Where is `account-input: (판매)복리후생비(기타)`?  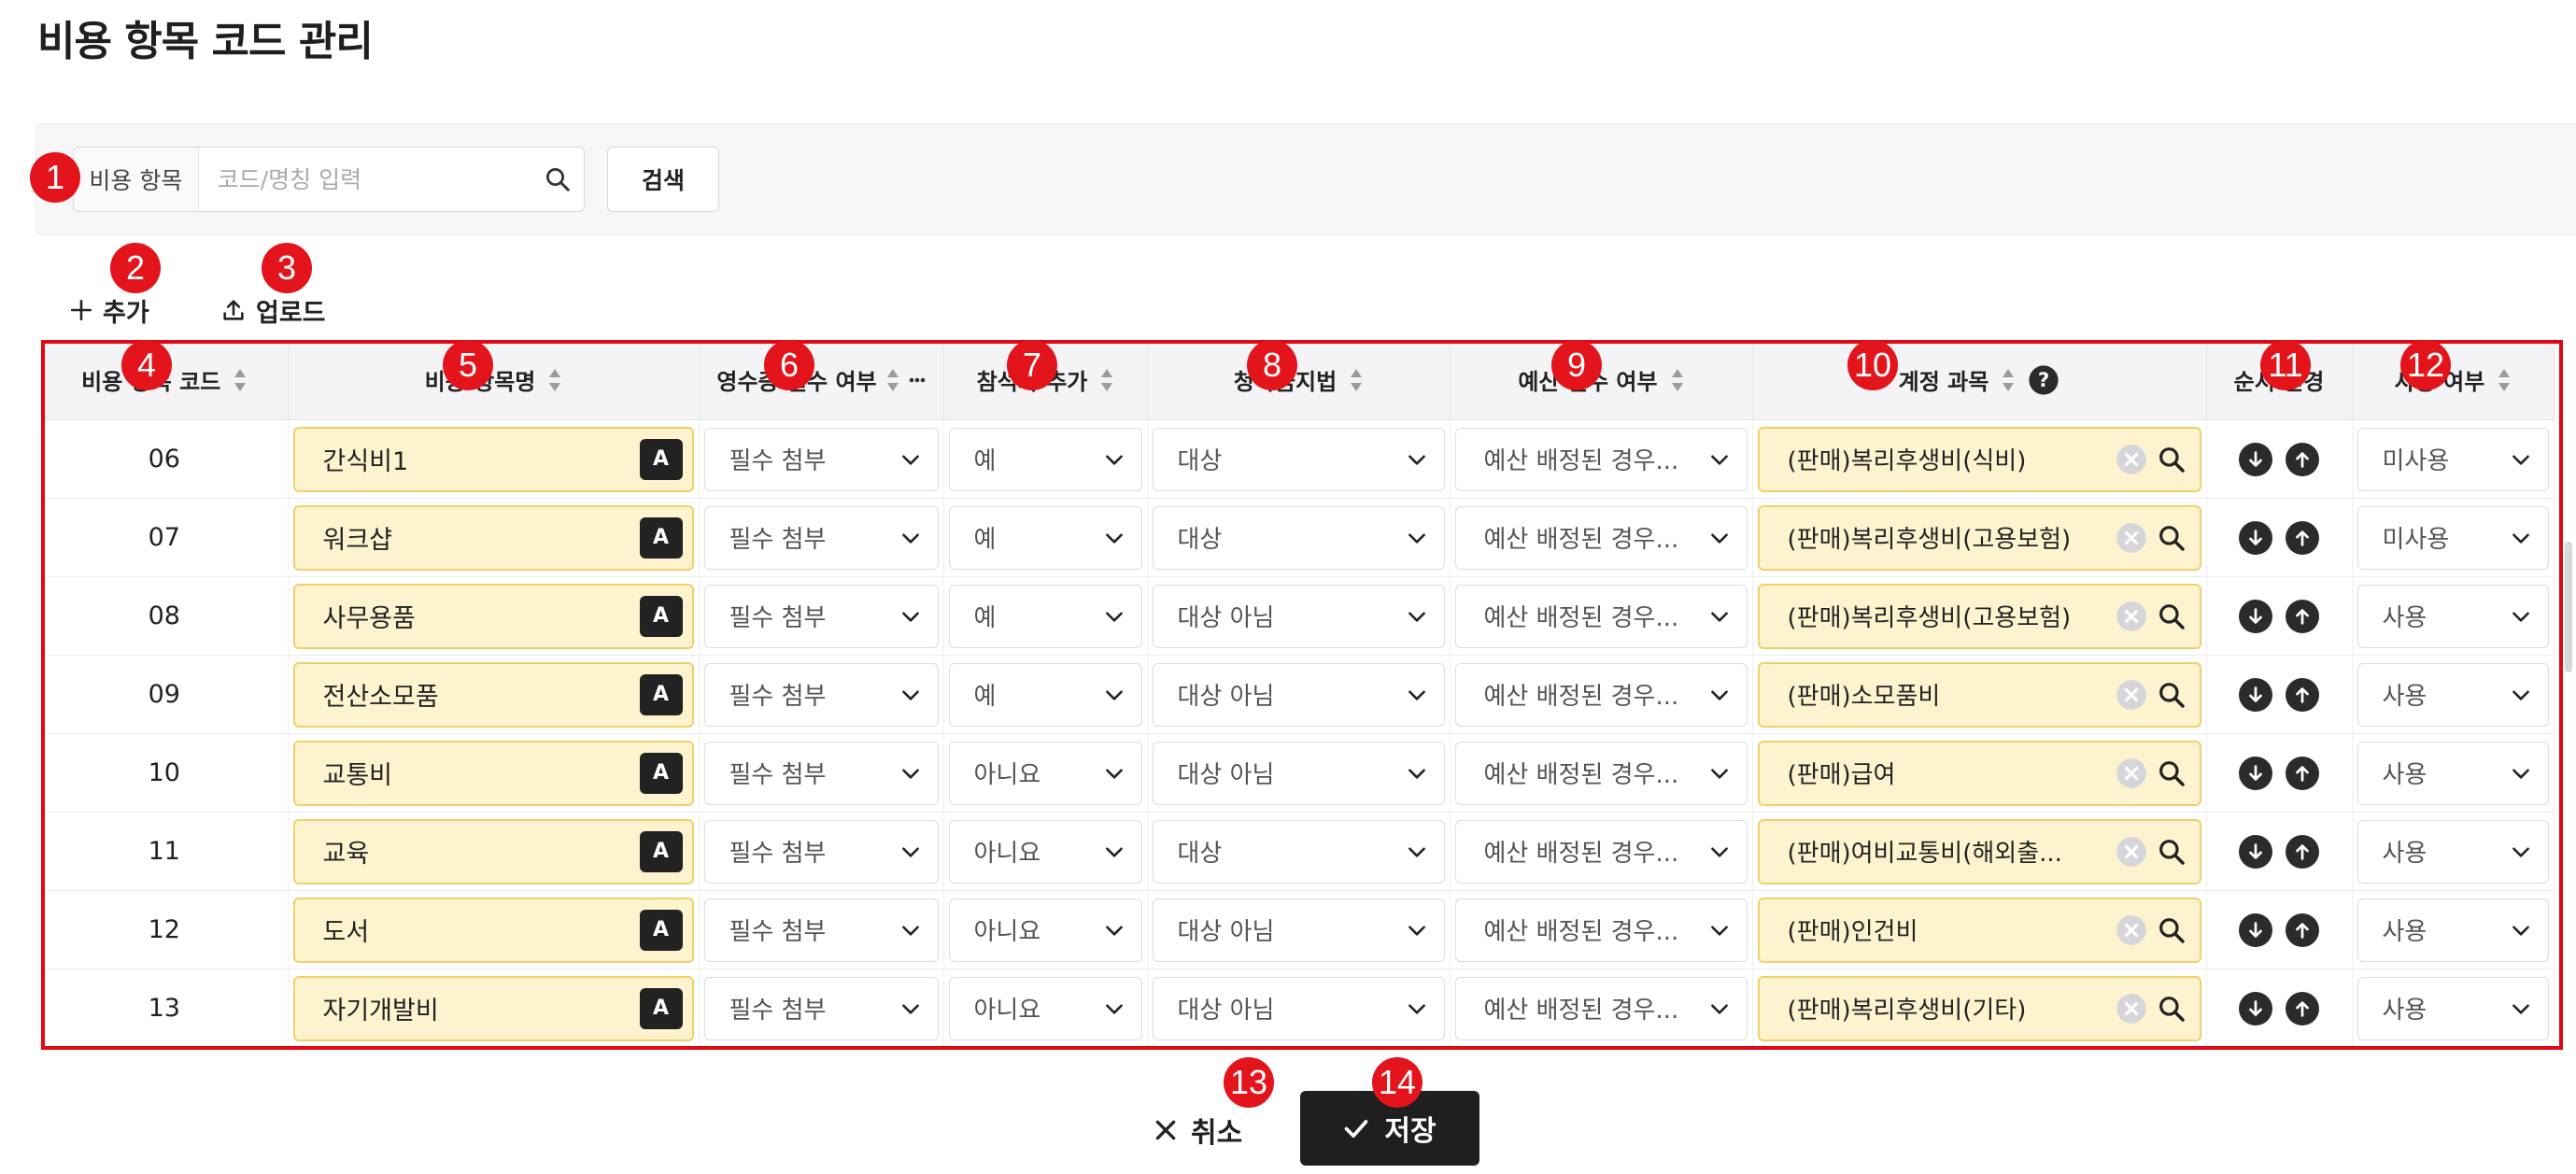
account-input: (판매)복리후생비(기타) is located at coordinates (1979, 1008).